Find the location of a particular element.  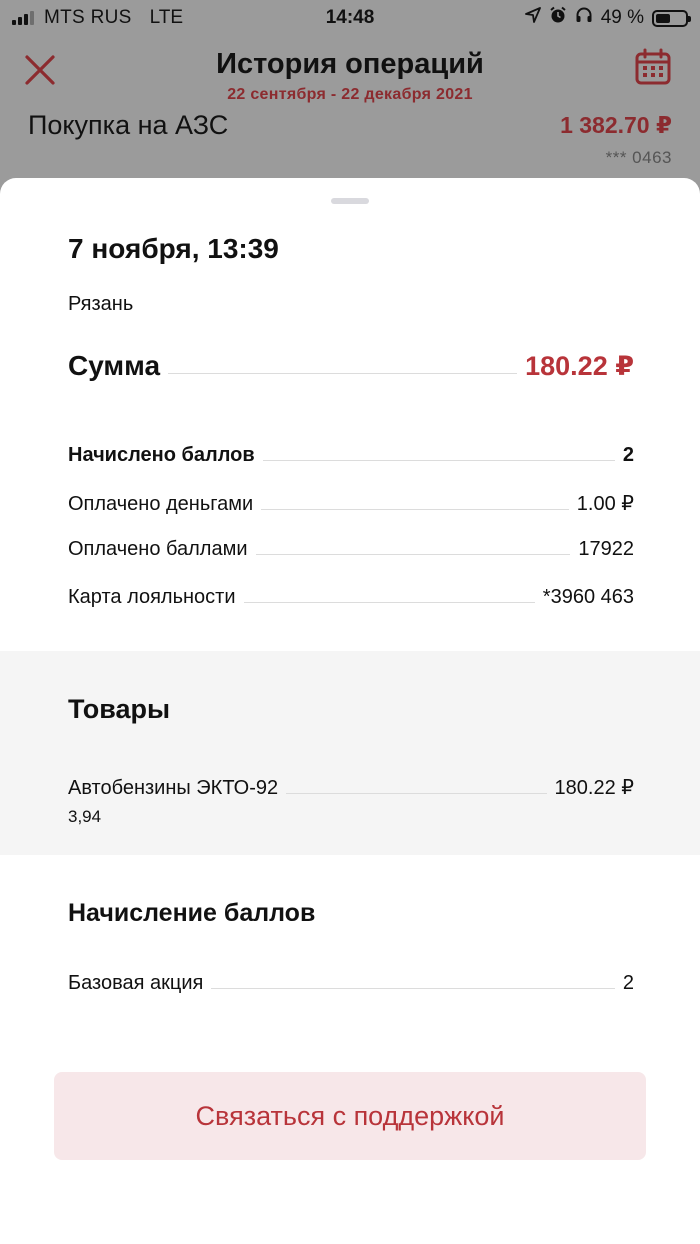

detail-row-loyalty-card: Карта лояльности *3960 463 is located at coordinates (351, 597).